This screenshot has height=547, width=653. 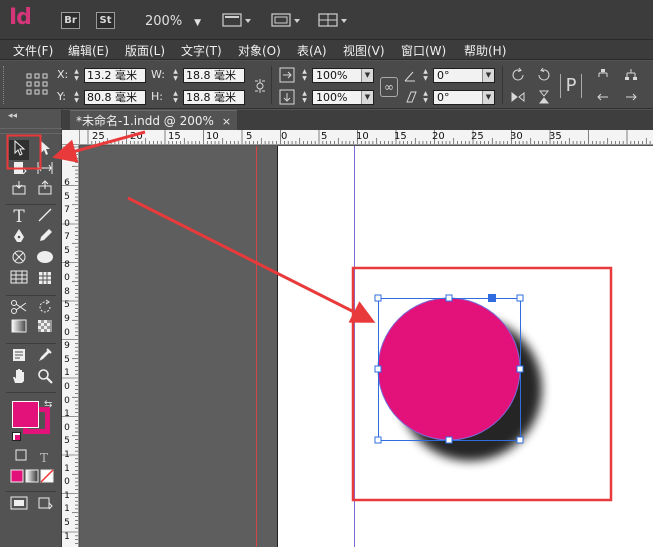 I want to click on annotation-arrow-to-circle, so click(x=251, y=259).